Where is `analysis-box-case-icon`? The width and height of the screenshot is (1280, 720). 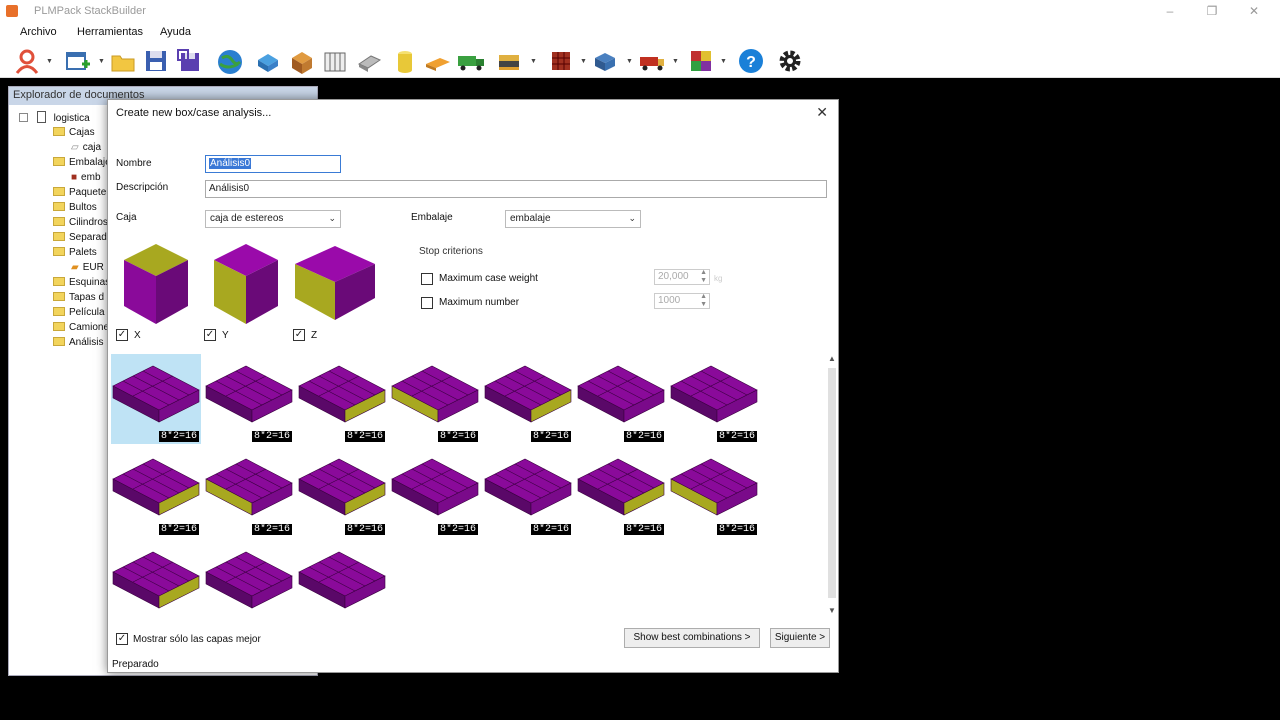
analysis-box-case-icon is located at coordinates (561, 61).